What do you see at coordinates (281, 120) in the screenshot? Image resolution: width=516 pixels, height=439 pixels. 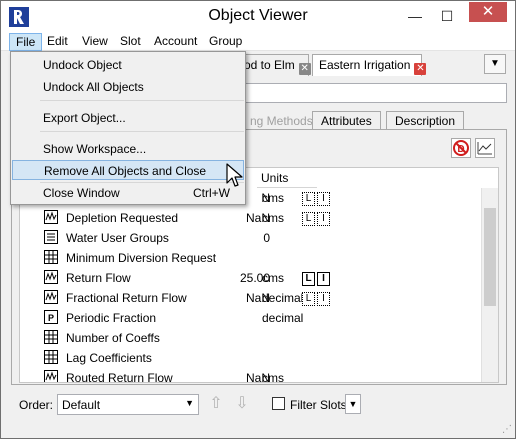 I see `tab-methods: ng Methods` at bounding box center [281, 120].